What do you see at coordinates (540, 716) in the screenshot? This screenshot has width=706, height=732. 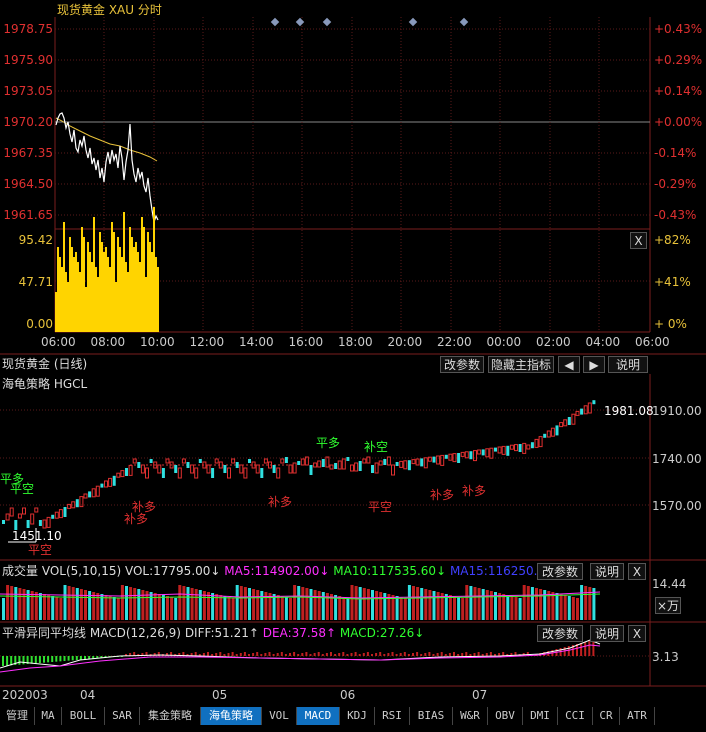 I see `tab-dmi: DMI` at bounding box center [540, 716].